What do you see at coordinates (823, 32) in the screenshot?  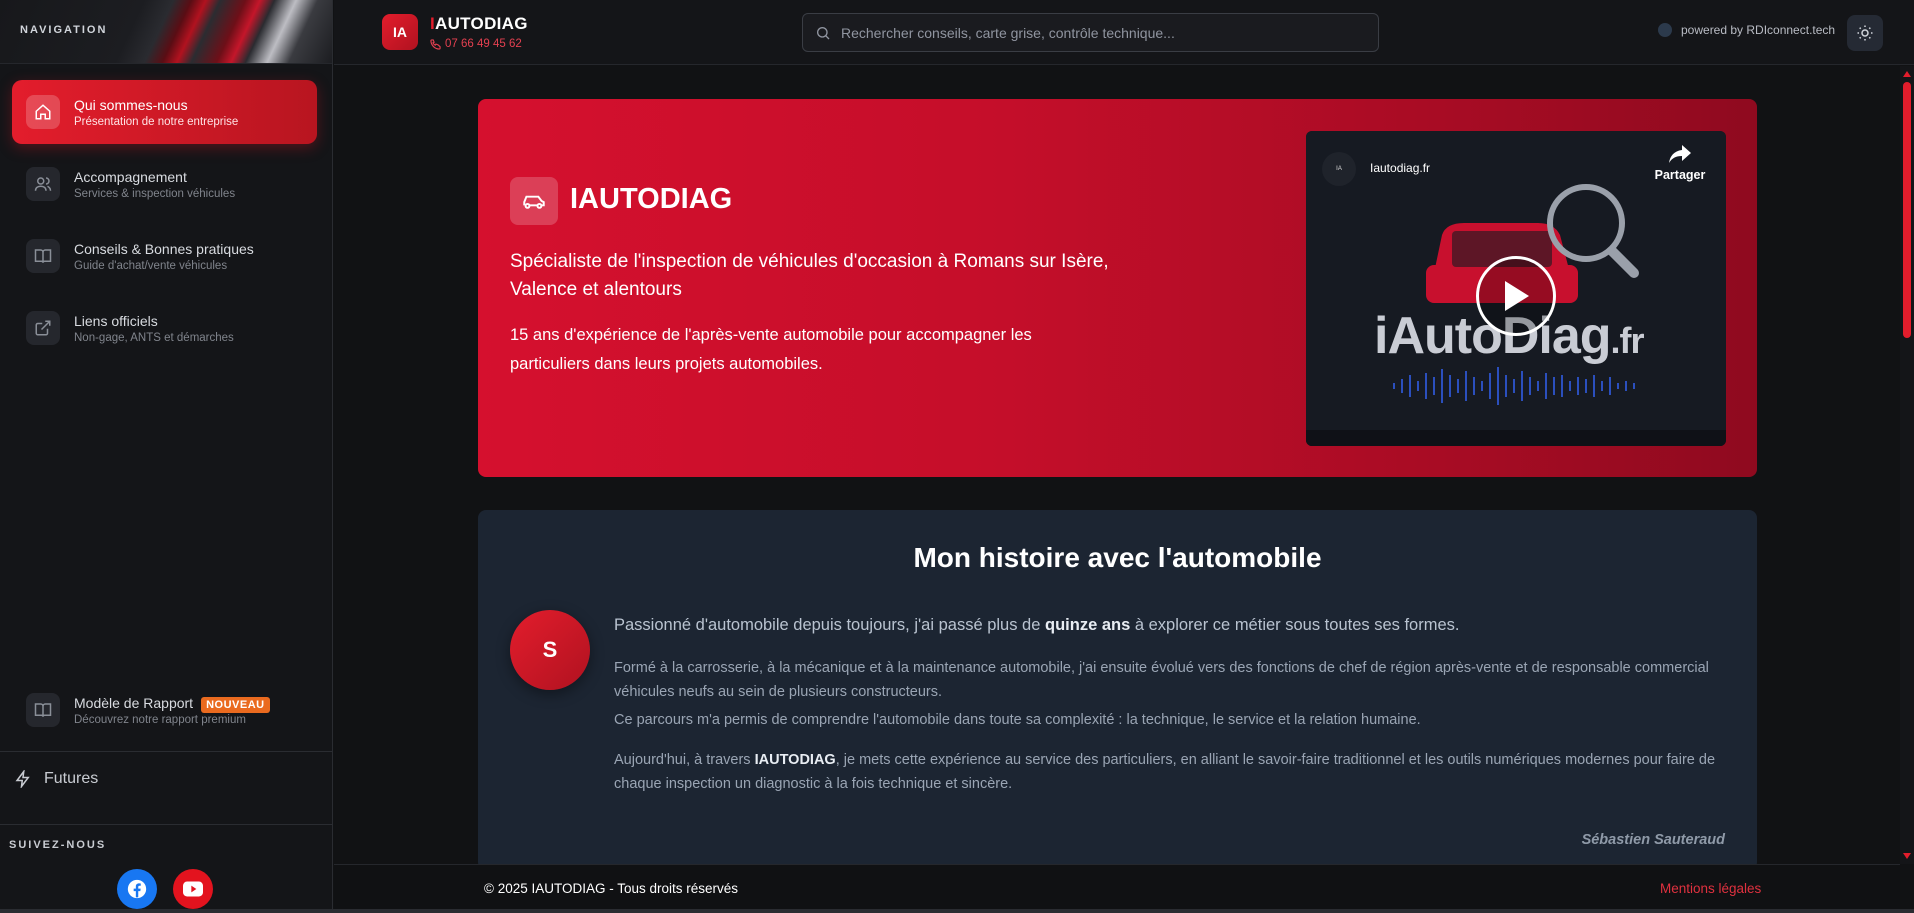 I see `search-icon` at bounding box center [823, 32].